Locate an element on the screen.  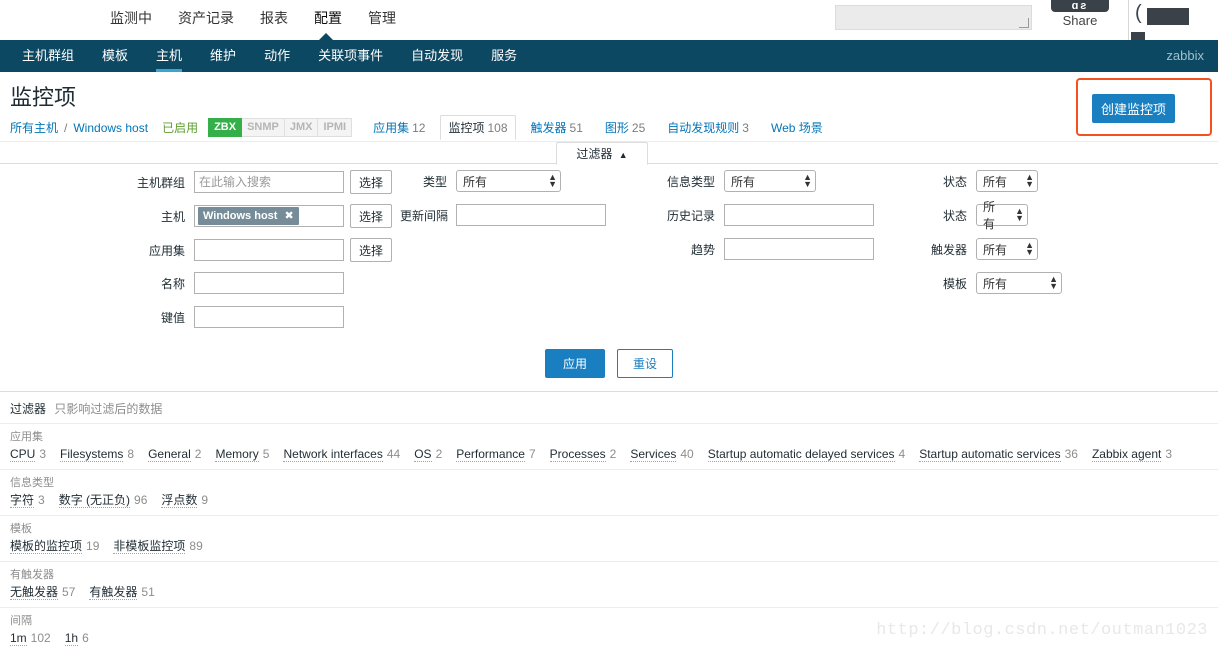
filter-field-state: 状态 所有 ▲ ▼ is located at coordinates (981, 181).